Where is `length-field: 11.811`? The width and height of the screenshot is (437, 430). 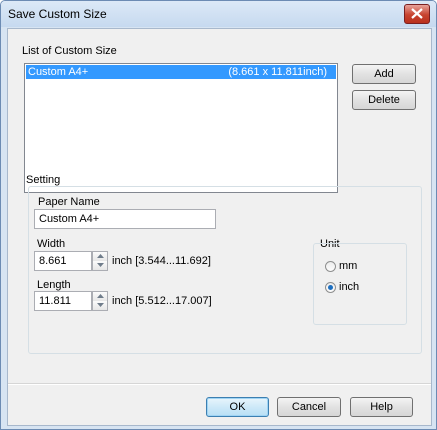 length-field: 11.811 is located at coordinates (63, 301).